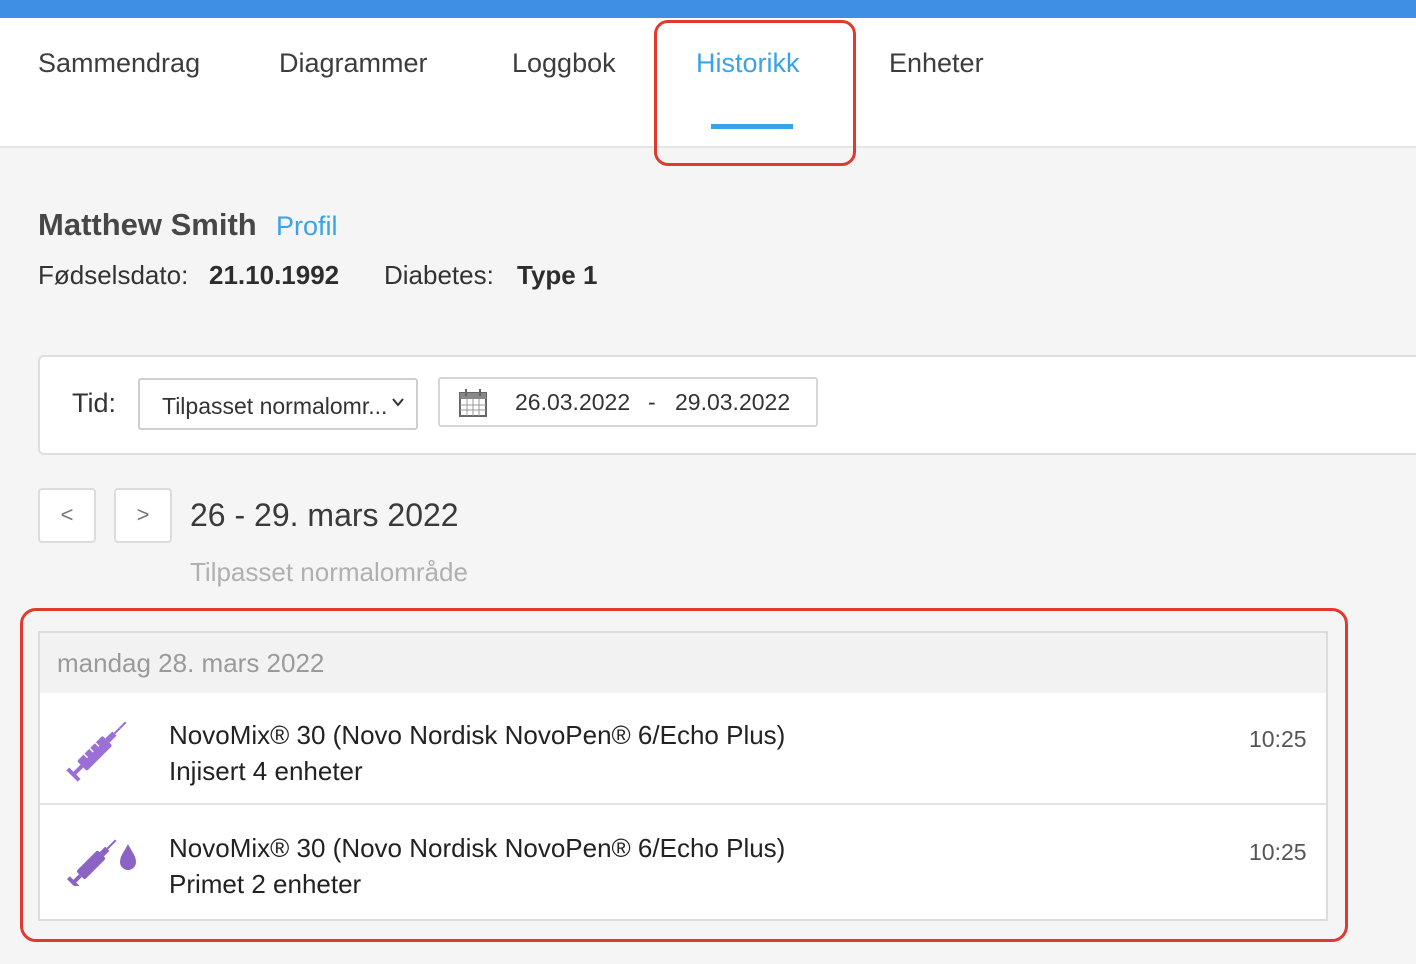  What do you see at coordinates (708, 9) in the screenshot?
I see `top-accent-bar` at bounding box center [708, 9].